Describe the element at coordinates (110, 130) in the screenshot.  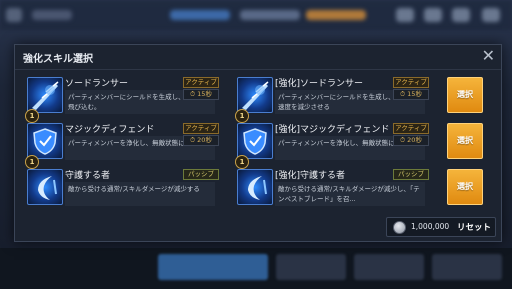
I see `skill-name: マジックディフェンド` at that location.